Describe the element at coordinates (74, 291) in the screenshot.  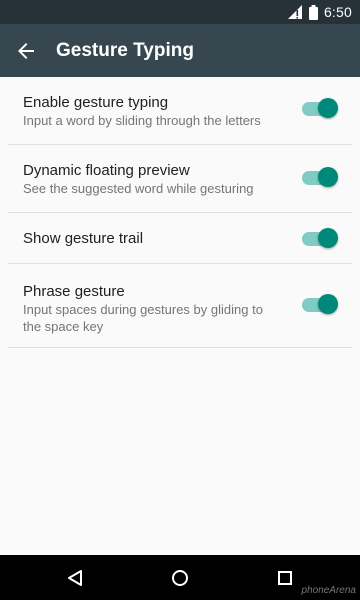
I see `setting-title: Phrase gesture` at that location.